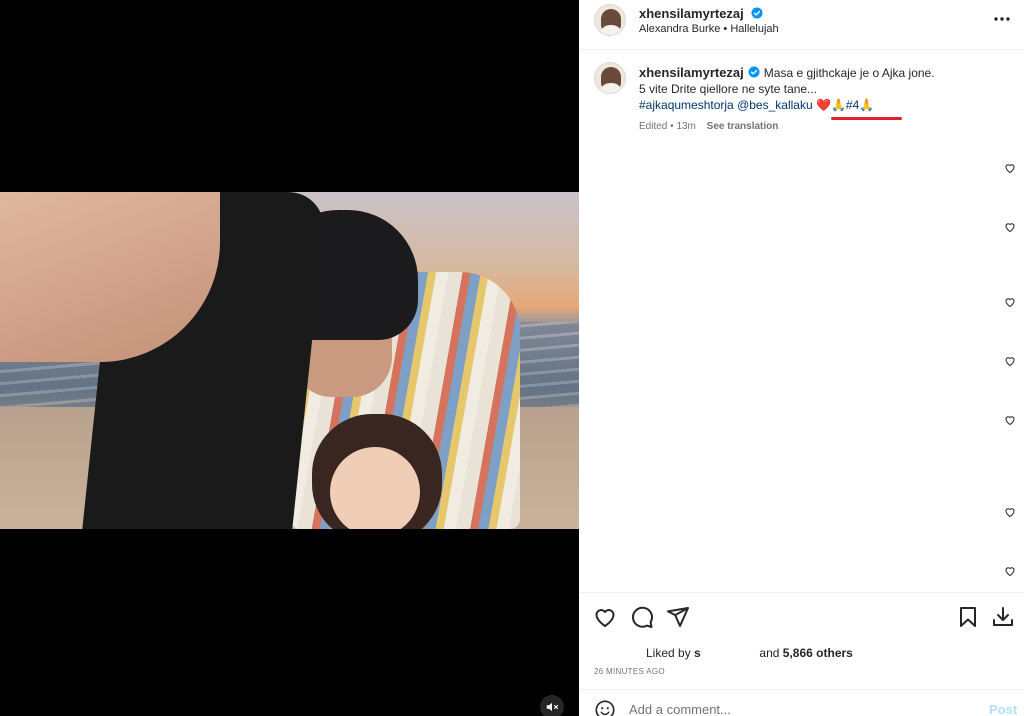  I want to click on audio-attribution: Alexandra Burke • Hallelujah, so click(709, 29).